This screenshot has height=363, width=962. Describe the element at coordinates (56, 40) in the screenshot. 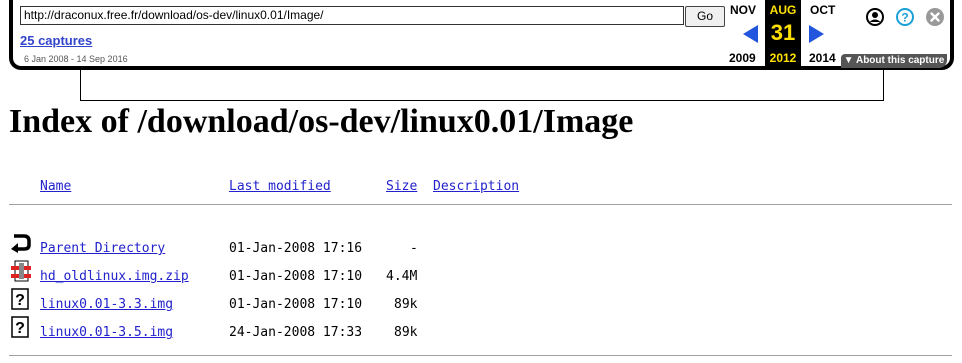

I see `captures-link: 25 captures` at that location.